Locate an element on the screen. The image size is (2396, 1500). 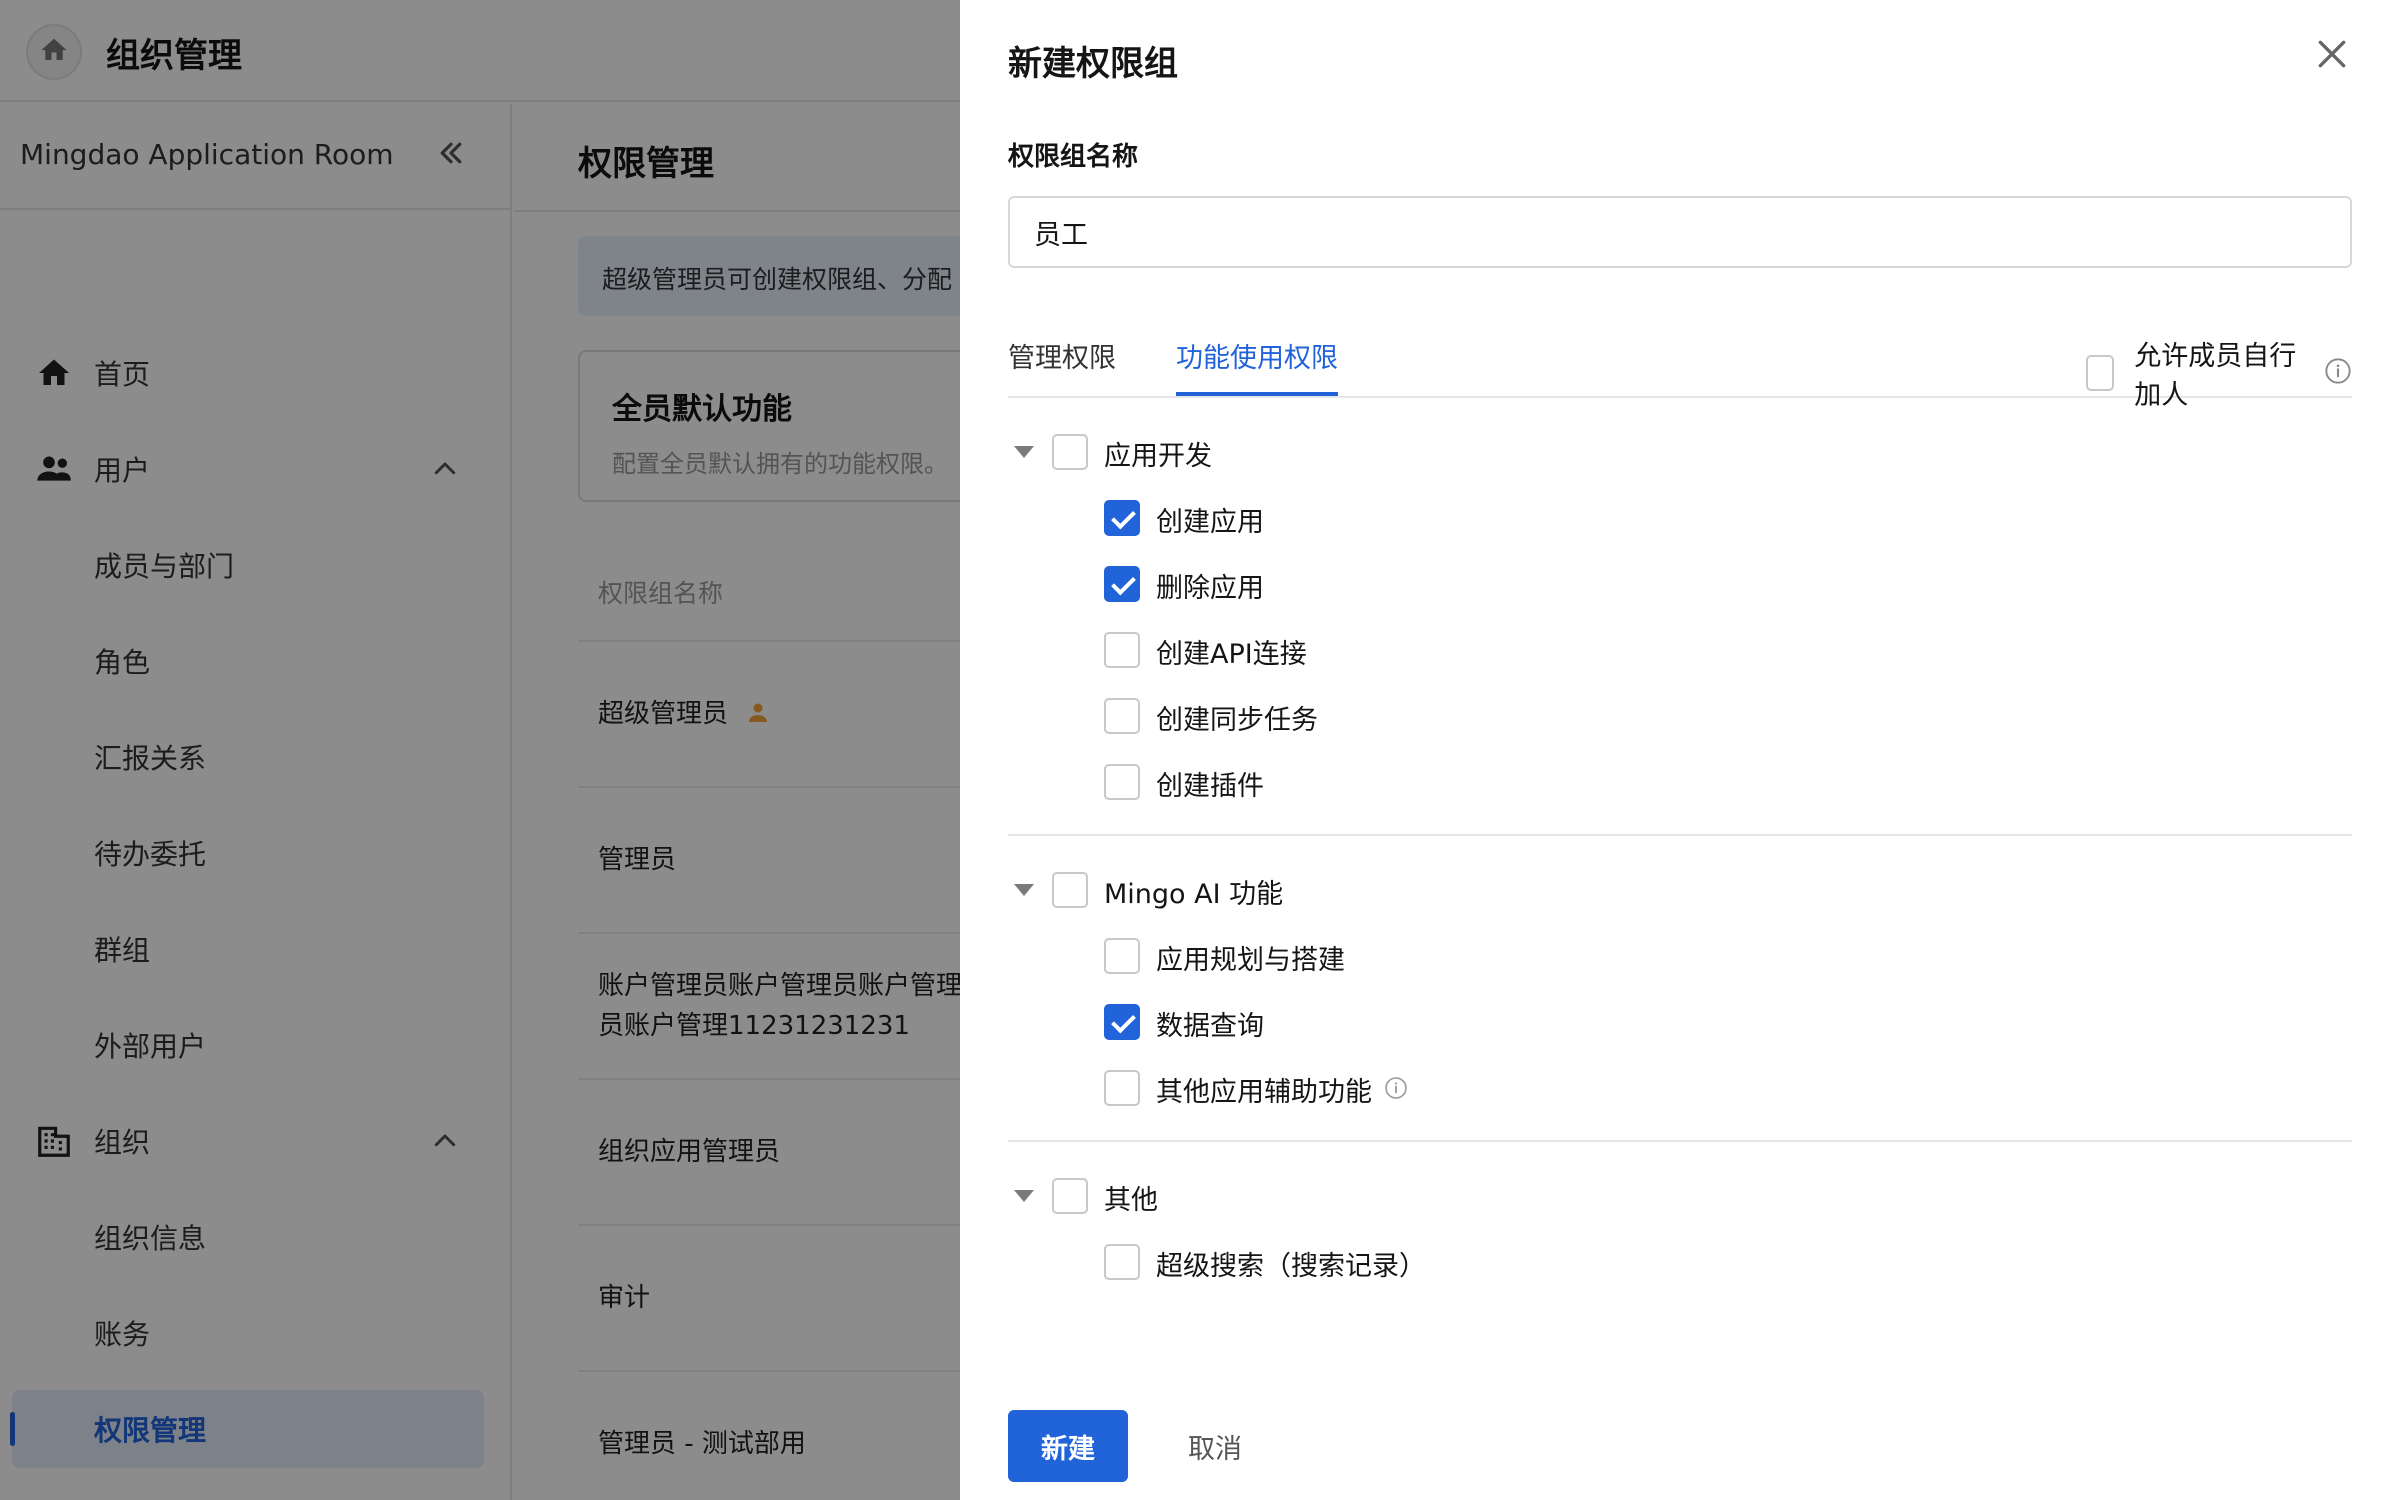
item-label: 创建应用 is located at coordinates (1210, 522).